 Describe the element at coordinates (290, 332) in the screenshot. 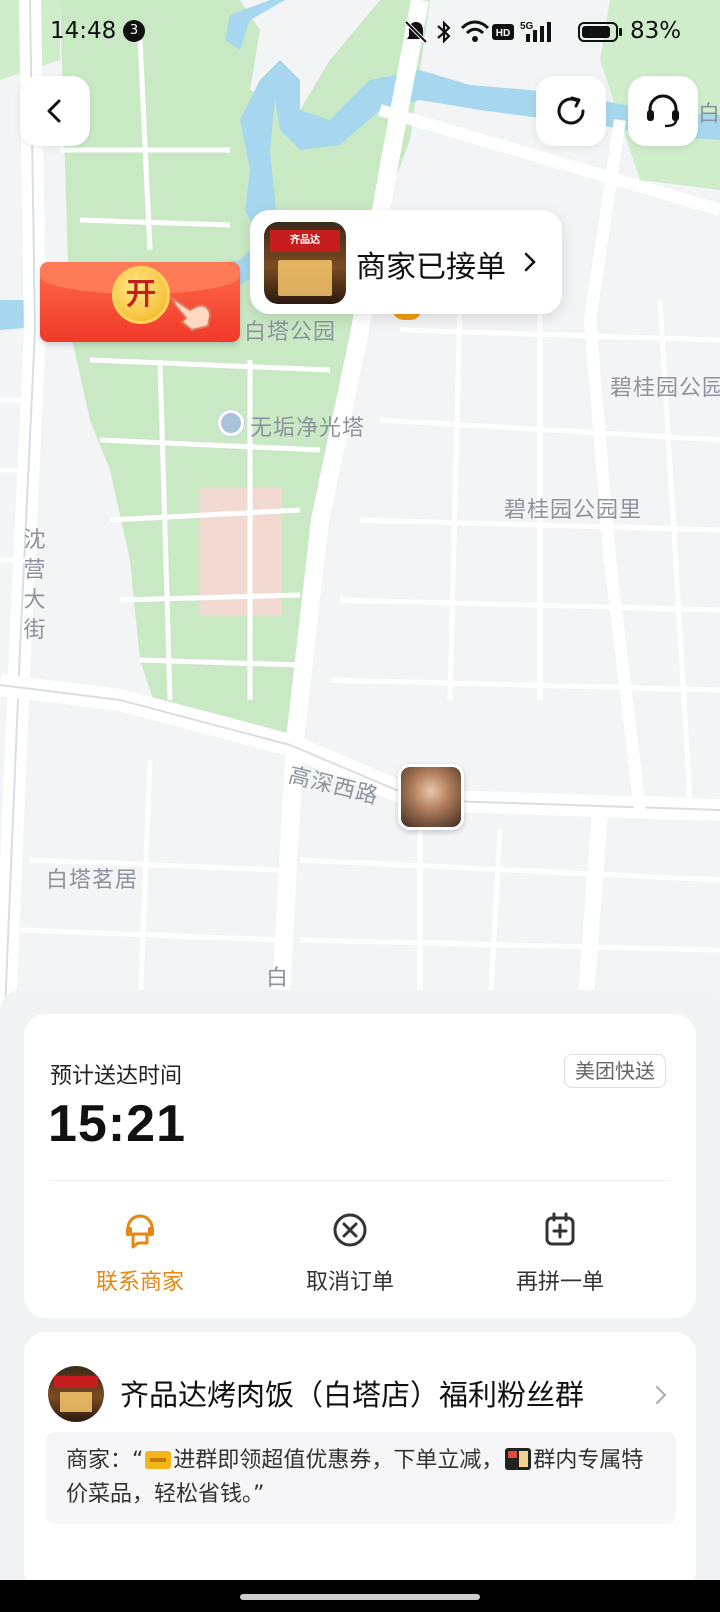

I see `map-label-park: 白塔公园` at that location.